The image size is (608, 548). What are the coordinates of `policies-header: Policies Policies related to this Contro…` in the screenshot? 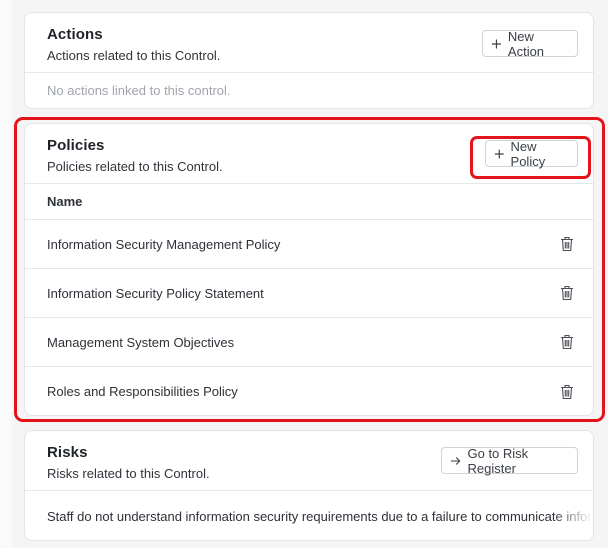 It's located at (309, 154).